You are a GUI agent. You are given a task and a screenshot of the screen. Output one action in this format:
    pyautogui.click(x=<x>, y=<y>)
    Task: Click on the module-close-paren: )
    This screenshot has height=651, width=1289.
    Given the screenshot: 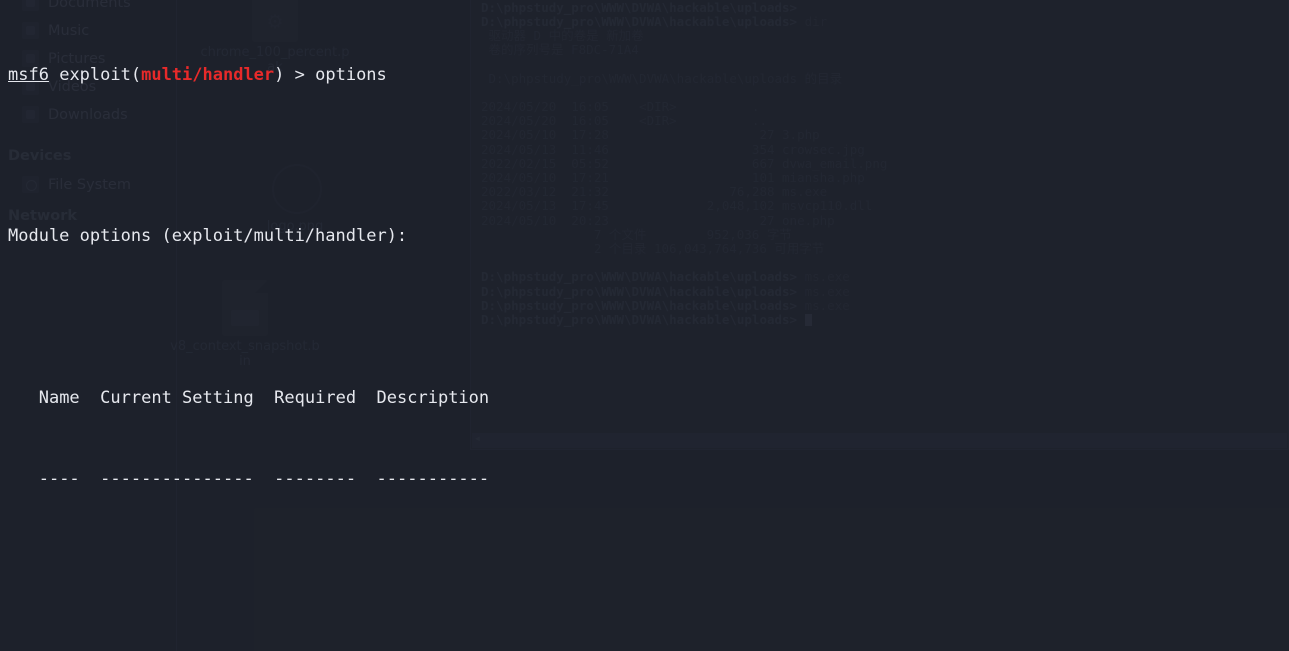 What is the action you would take?
    pyautogui.click(x=279, y=74)
    